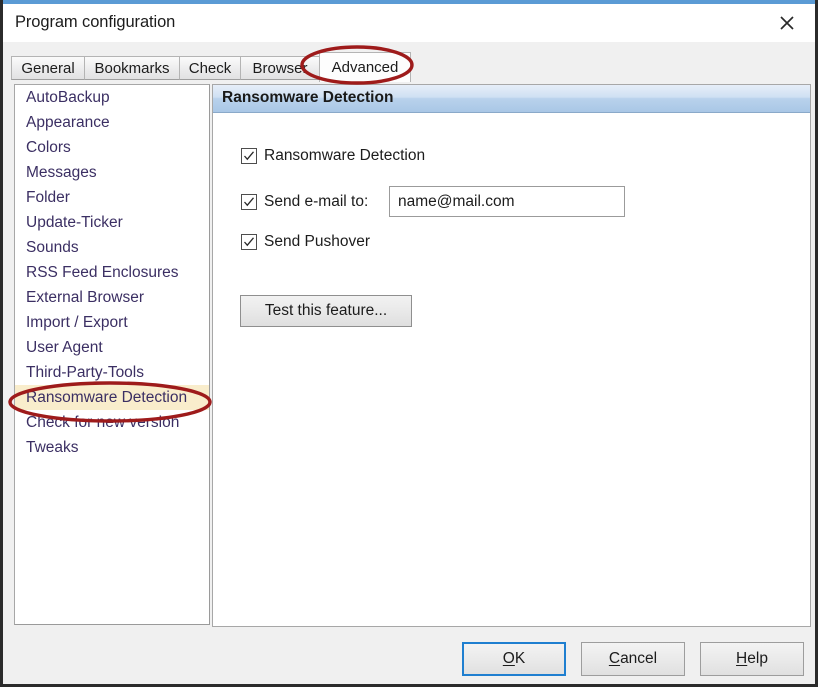 This screenshot has width=818, height=687. Describe the element at coordinates (112, 197) in the screenshot. I see `sidebar-item-folder: Folder` at that location.